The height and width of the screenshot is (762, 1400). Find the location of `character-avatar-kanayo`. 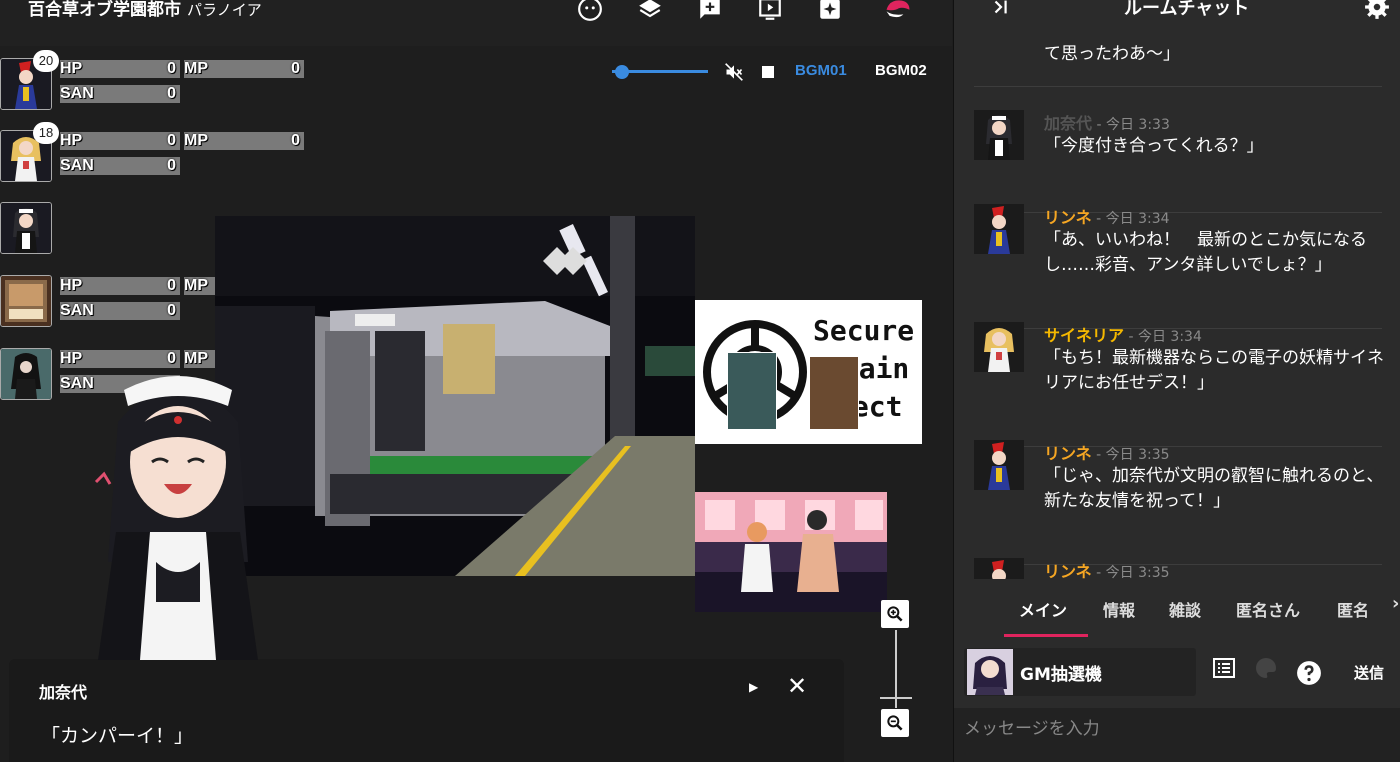

character-avatar-kanayo is located at coordinates (26, 228).